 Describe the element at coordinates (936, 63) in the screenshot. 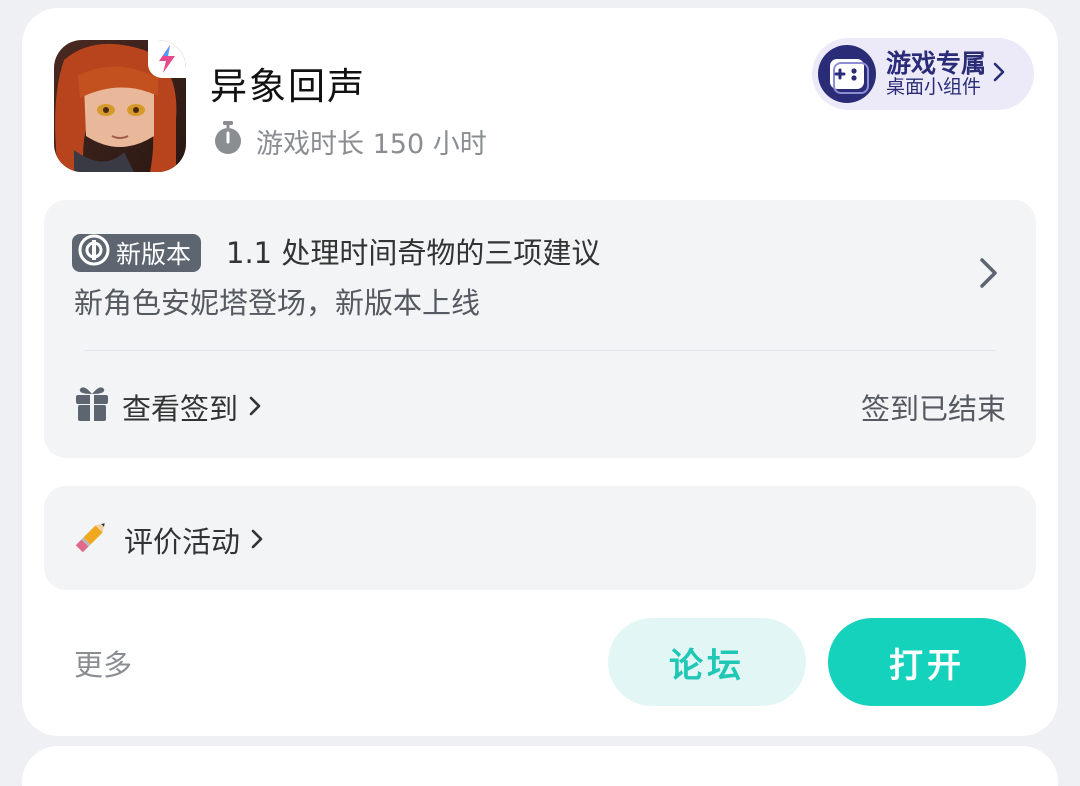

I see `widget-title: 游戏专属` at that location.